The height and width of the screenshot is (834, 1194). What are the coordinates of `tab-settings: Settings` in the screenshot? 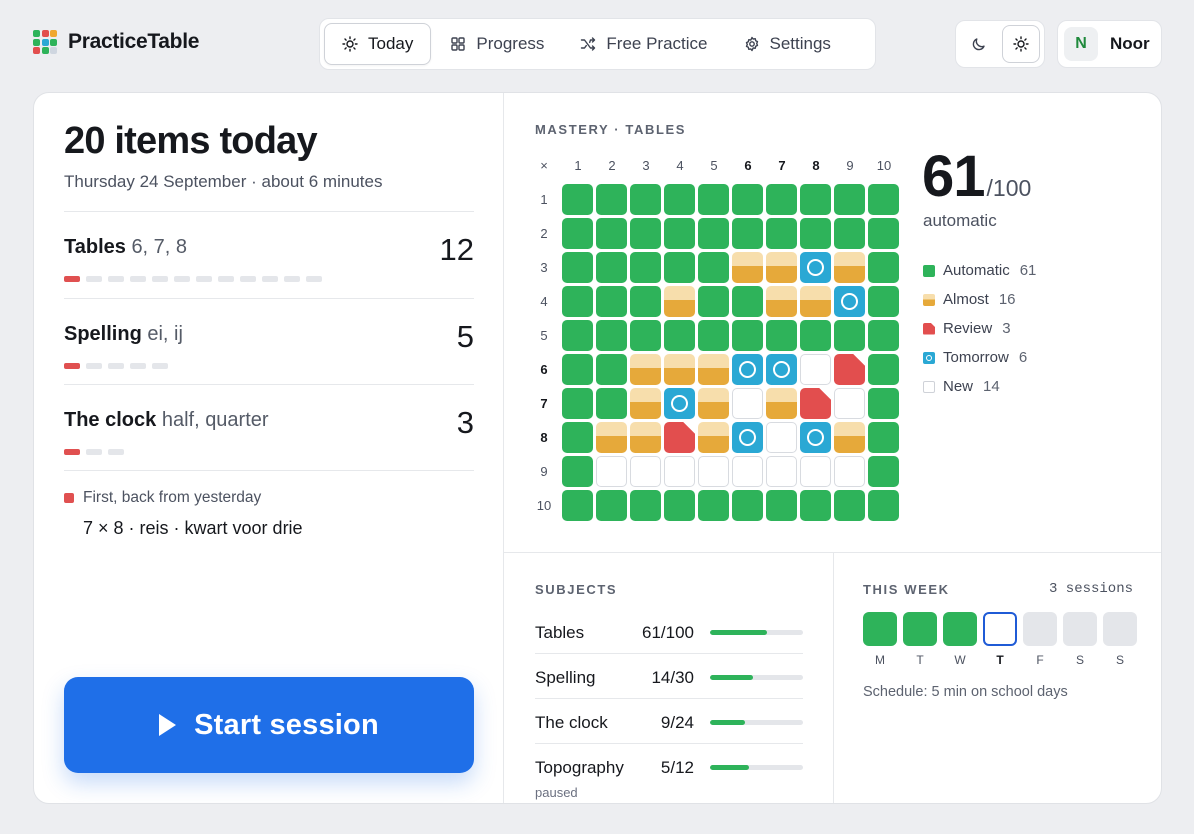 It's located at (787, 44).